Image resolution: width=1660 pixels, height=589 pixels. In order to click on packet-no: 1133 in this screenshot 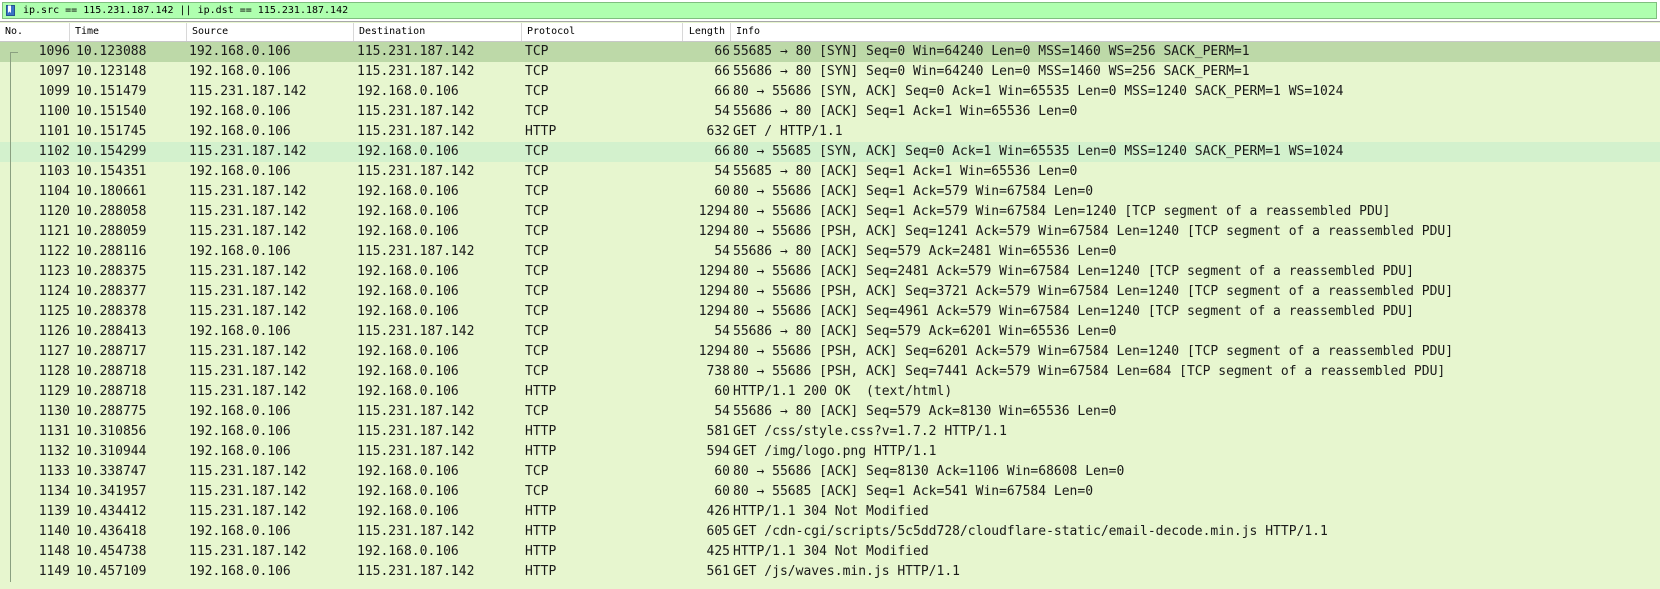, I will do `click(54, 471)`.